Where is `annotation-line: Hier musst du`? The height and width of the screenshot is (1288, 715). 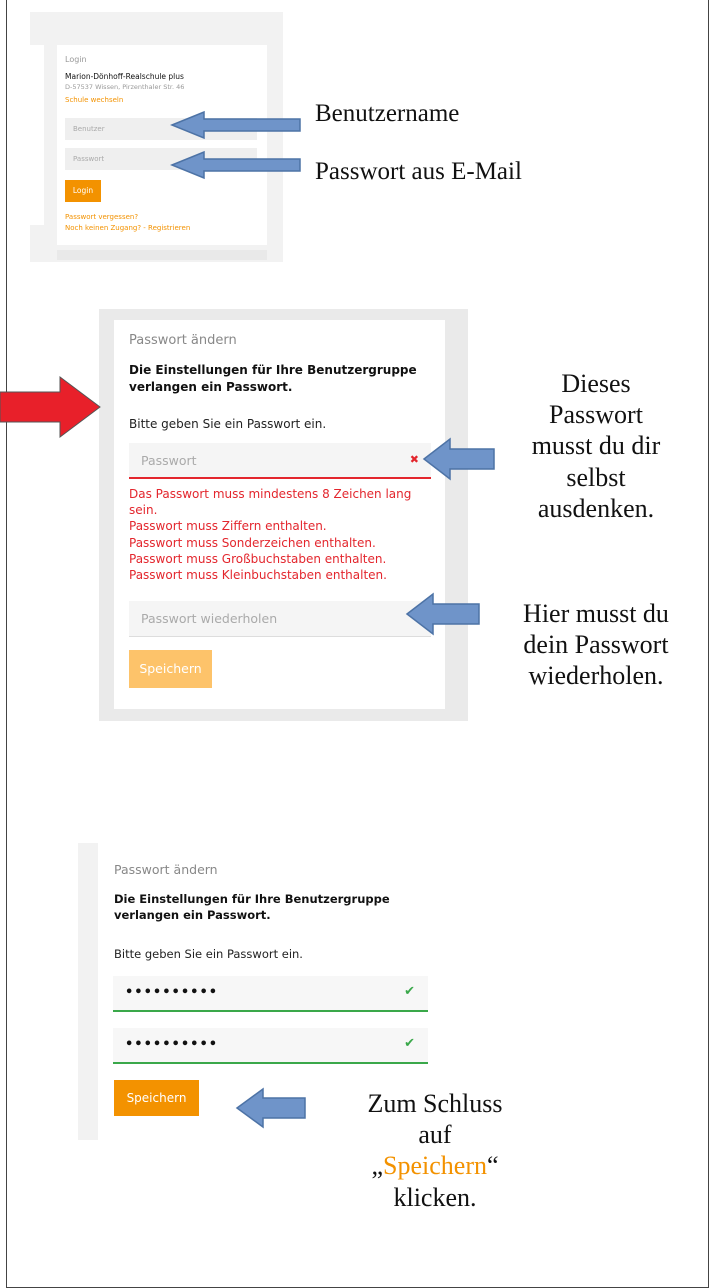
annotation-line: Hier musst du is located at coordinates (596, 613).